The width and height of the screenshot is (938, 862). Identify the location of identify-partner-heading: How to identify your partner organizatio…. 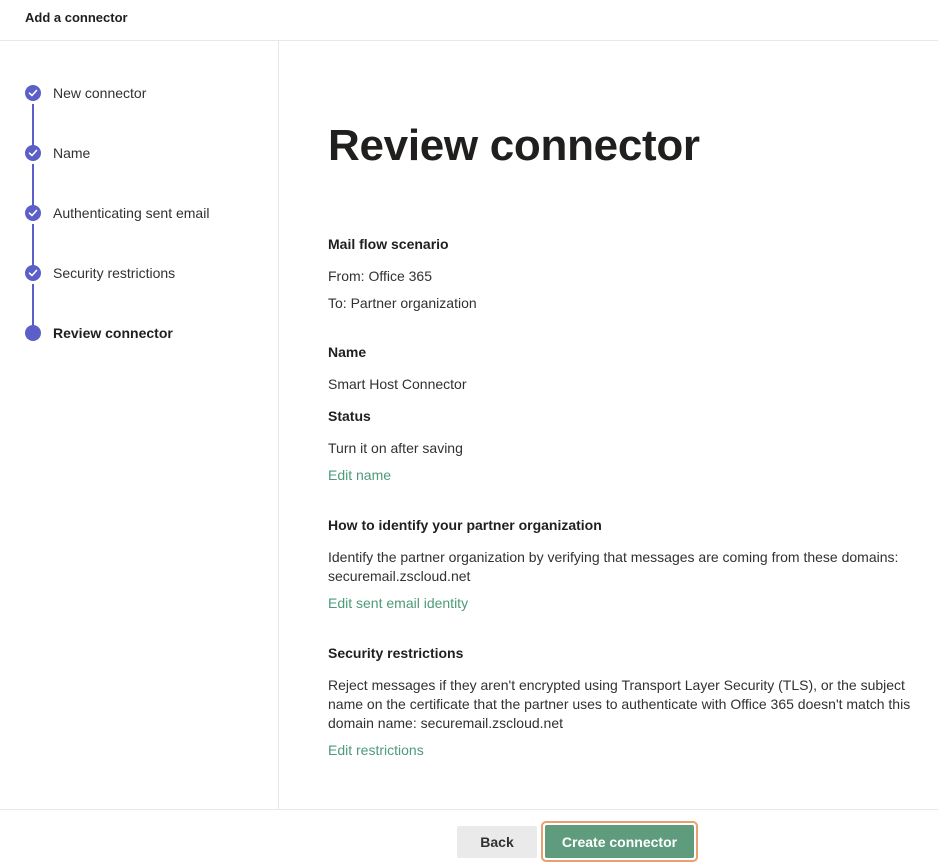
(465, 525).